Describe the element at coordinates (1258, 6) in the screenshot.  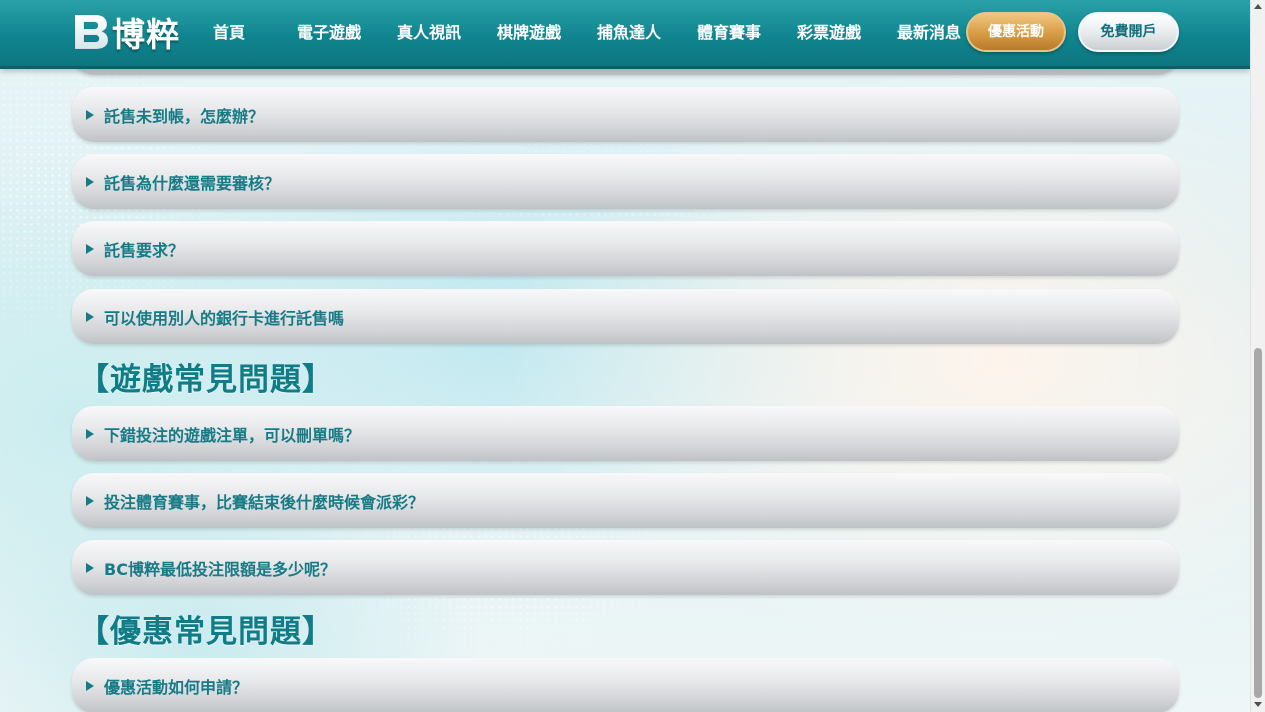
I see `scroll-up-arrow-icon` at that location.